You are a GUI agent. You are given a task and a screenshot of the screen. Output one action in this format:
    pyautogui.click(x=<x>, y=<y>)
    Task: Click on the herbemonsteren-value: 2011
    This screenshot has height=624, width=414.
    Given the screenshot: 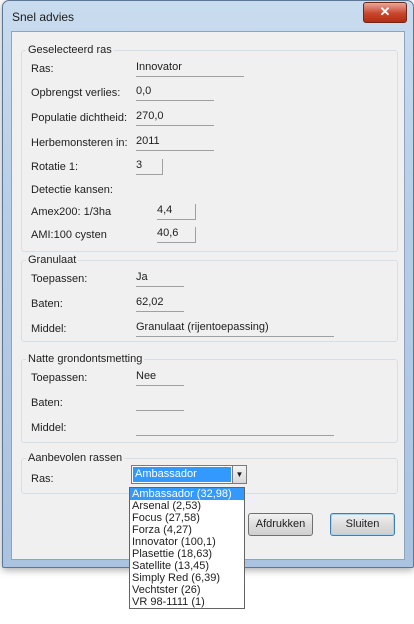 What is the action you would take?
    pyautogui.click(x=175, y=143)
    